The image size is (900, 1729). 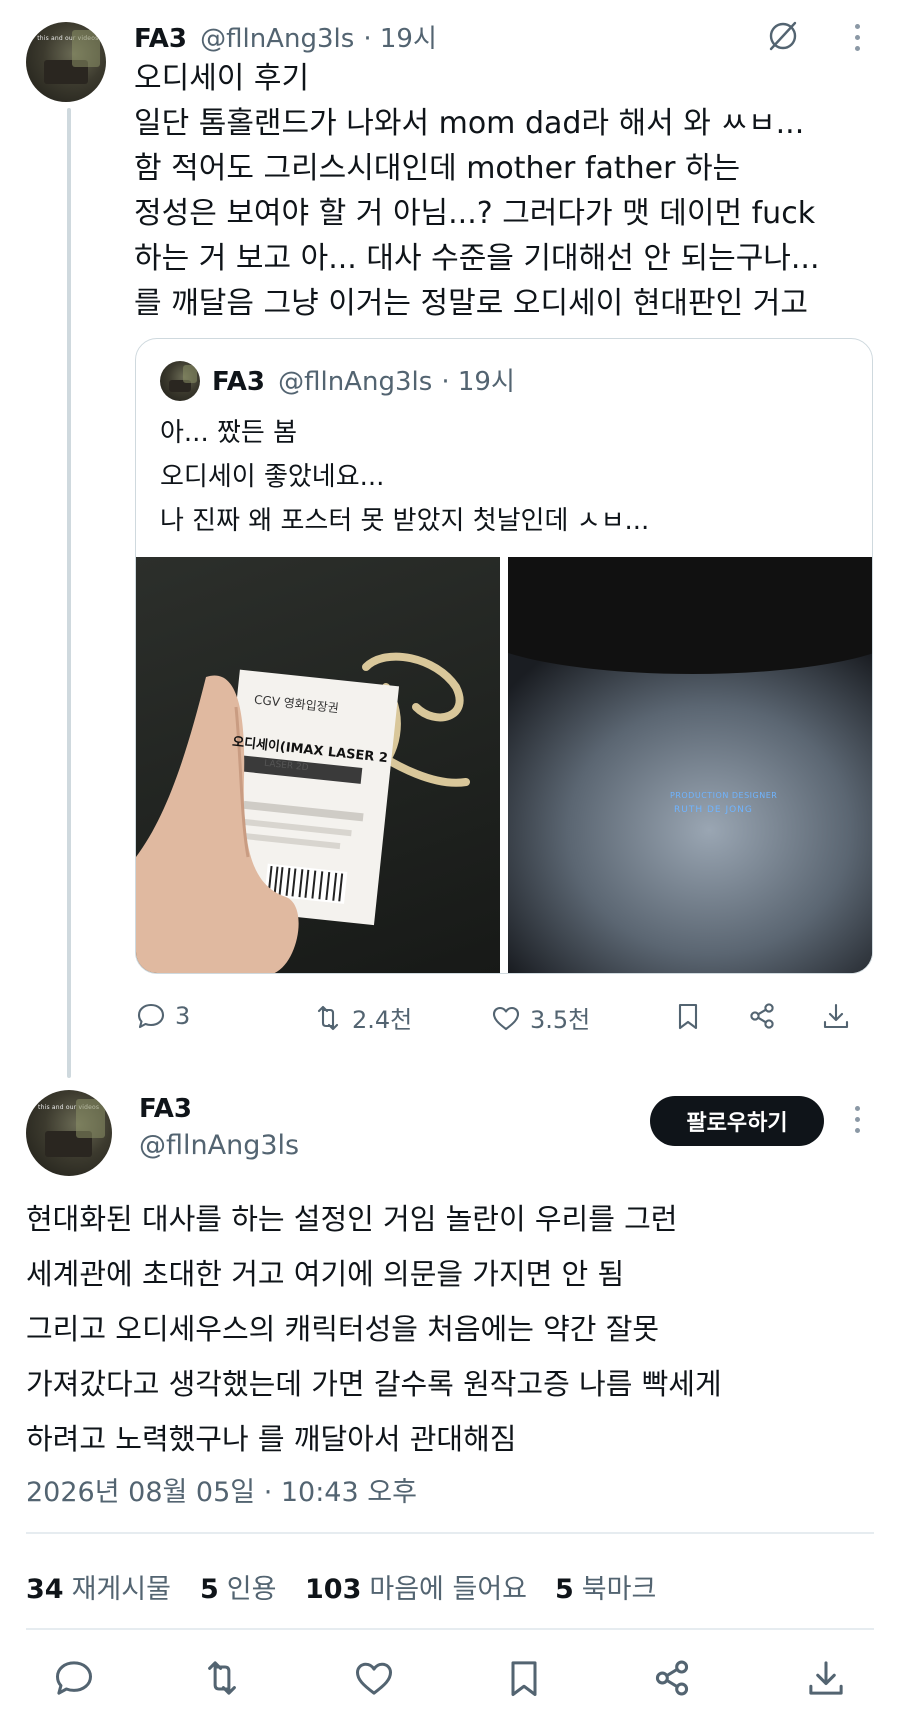 I want to click on reply-line: 하려고 노력했구나 를 깨달아서 관대해짐, so click(x=271, y=1439).